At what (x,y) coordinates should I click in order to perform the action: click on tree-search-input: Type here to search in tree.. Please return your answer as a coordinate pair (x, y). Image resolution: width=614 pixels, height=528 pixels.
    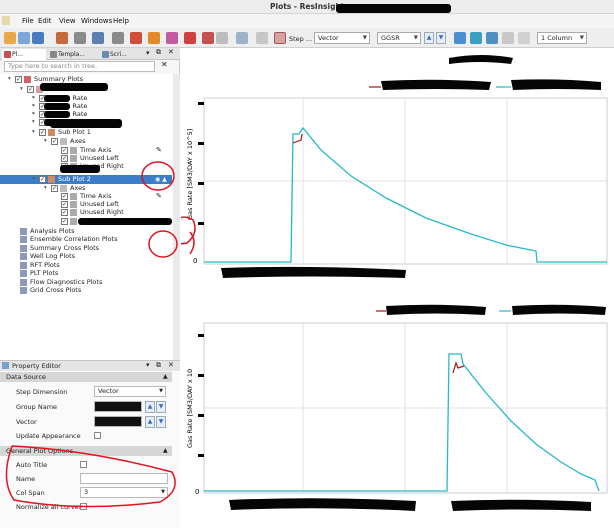
    Looking at the image, I should click on (79, 66).